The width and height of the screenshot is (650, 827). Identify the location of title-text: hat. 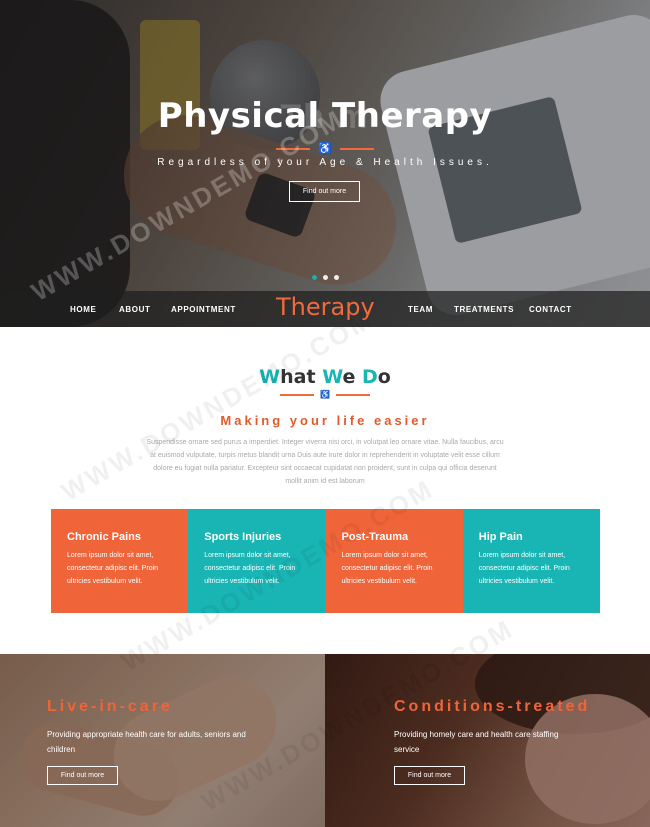
(301, 377).